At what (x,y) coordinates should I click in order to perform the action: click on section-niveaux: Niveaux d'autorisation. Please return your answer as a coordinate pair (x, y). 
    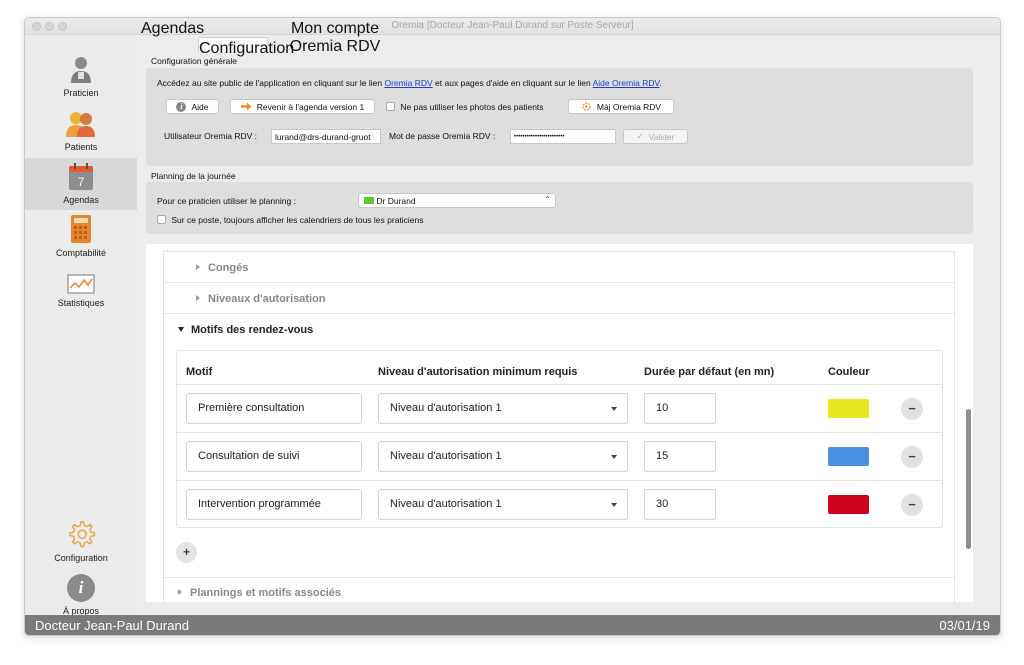
    Looking at the image, I should click on (261, 299).